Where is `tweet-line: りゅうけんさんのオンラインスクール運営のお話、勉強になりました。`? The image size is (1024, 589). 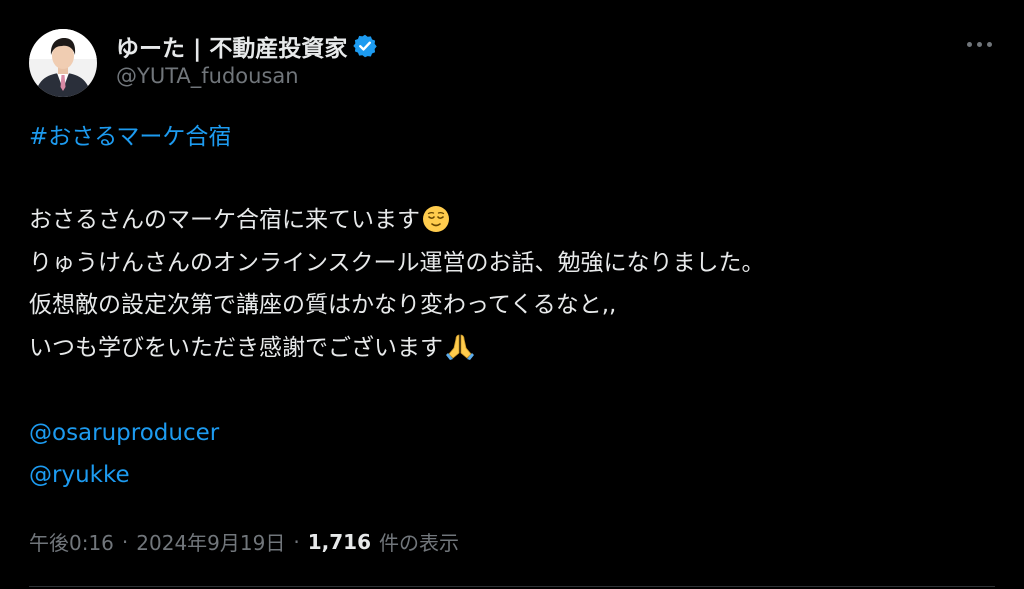 tweet-line: りゅうけんさんのオンラインスクール運営のお話、勉強になりました。 is located at coordinates (397, 263).